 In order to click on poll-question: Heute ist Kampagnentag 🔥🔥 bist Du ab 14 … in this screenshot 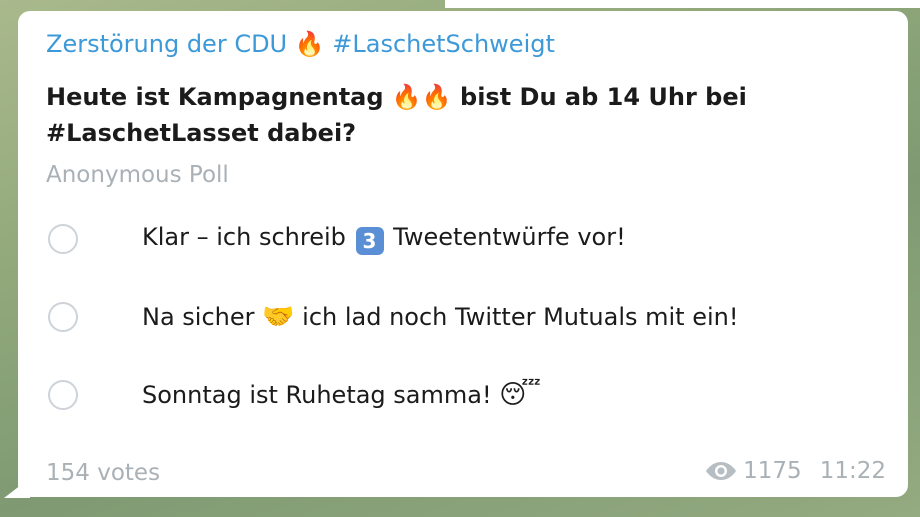, I will do `click(396, 115)`.